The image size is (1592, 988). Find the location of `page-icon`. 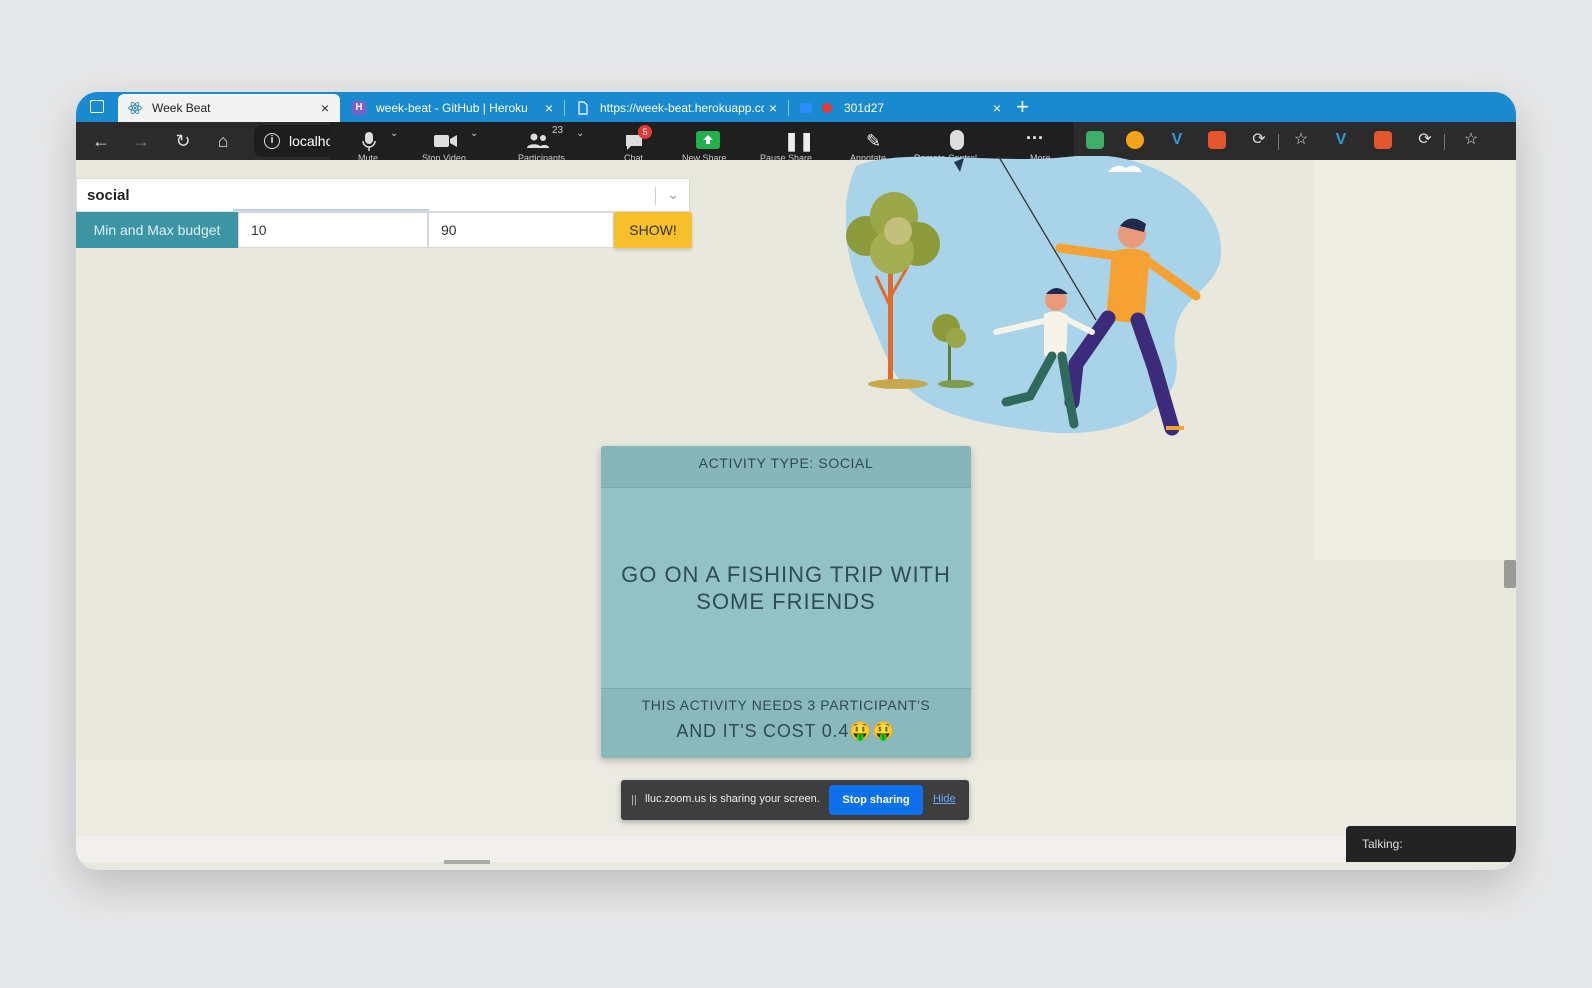

page-icon is located at coordinates (583, 108).